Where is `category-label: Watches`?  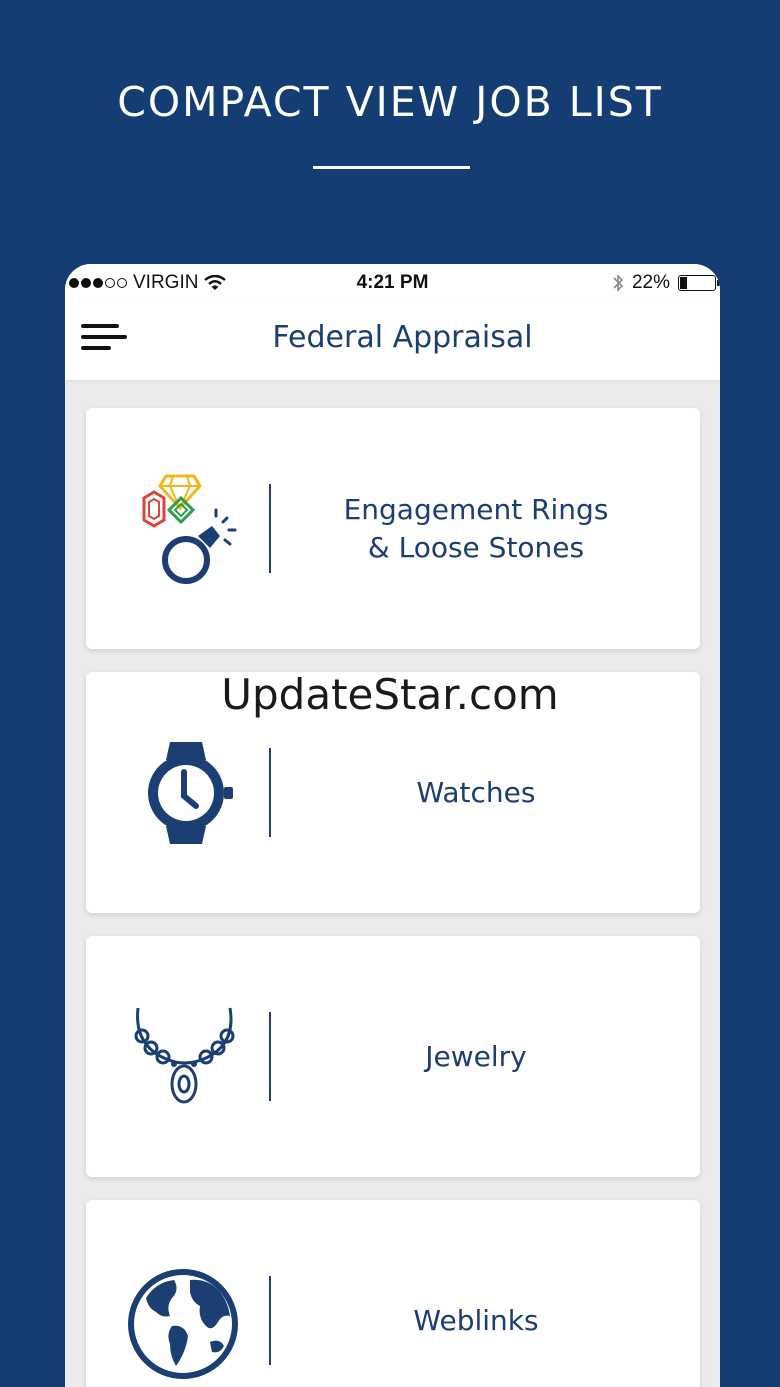
category-label: Watches is located at coordinates (476, 792).